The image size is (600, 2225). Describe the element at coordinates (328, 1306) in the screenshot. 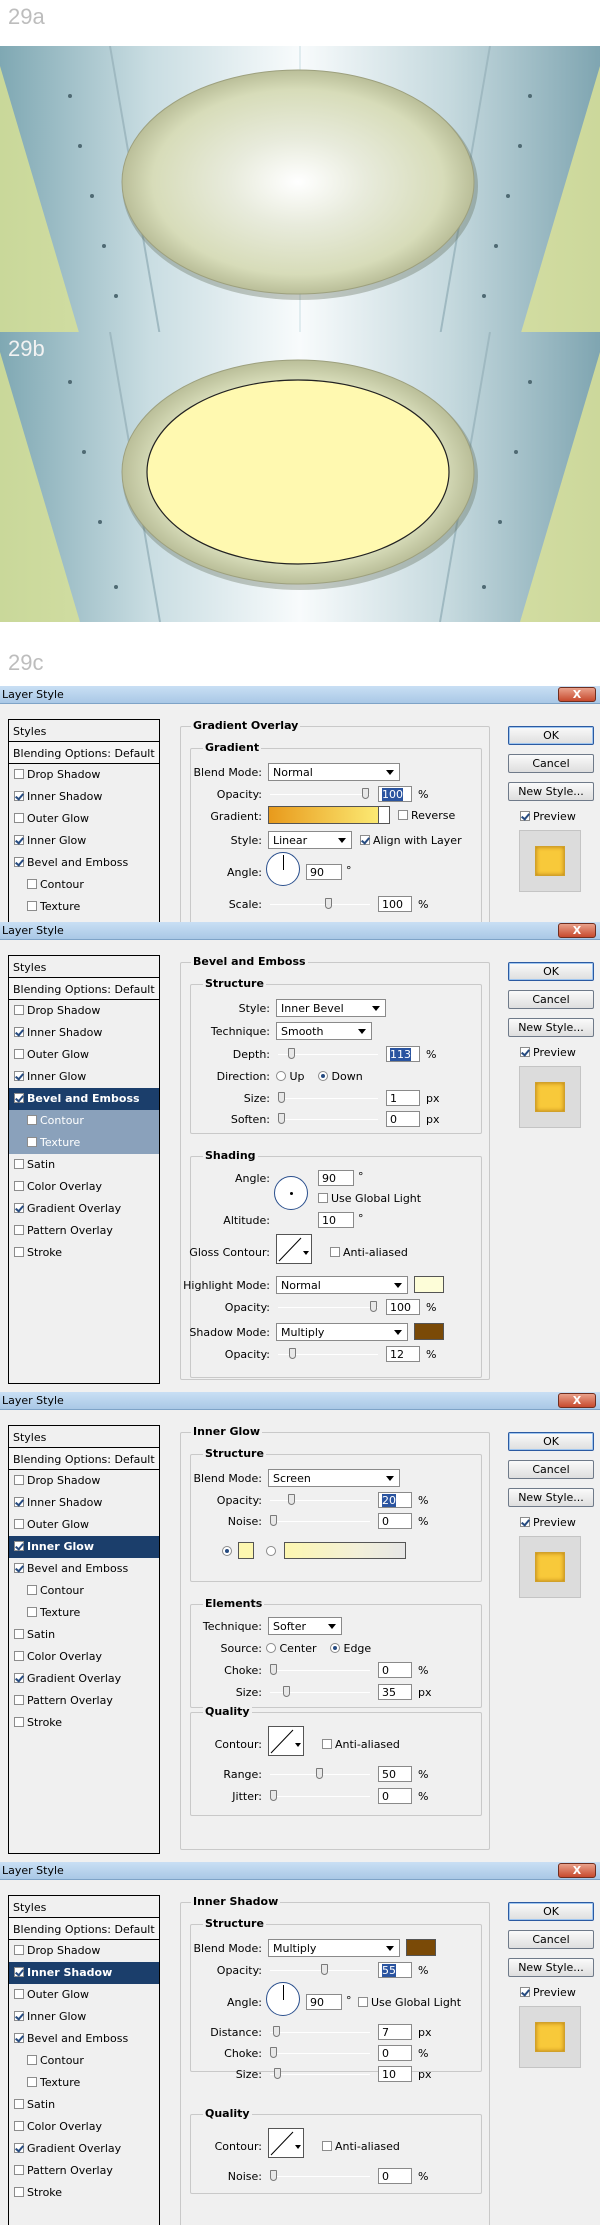

I see `highlight-opacity-slider` at that location.